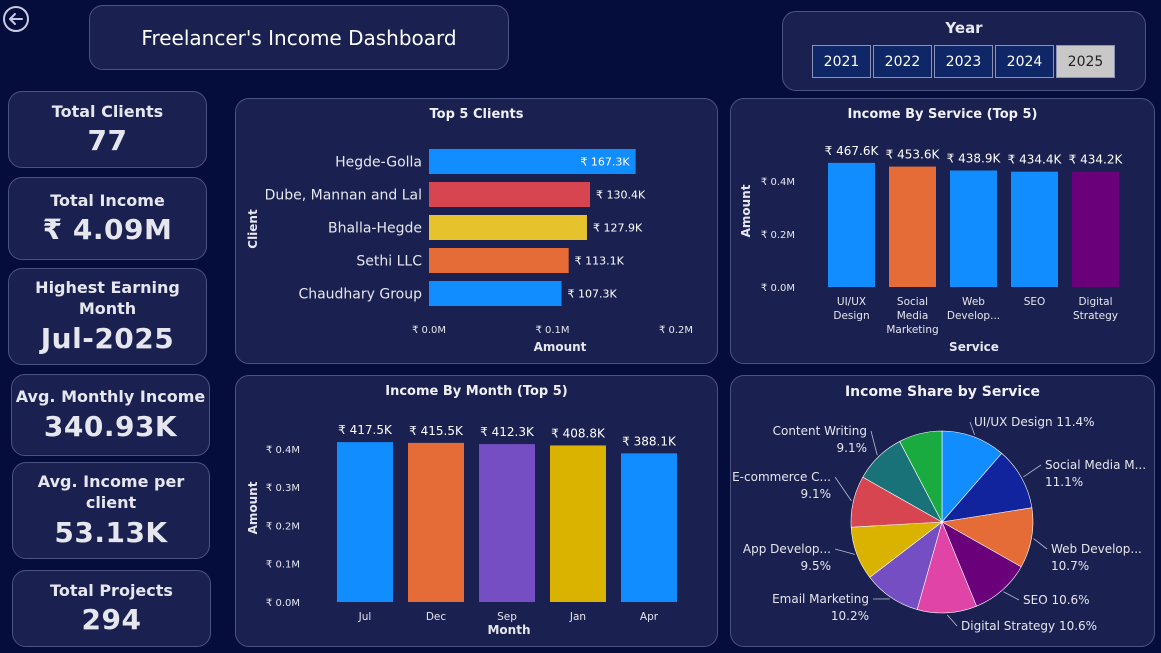 This screenshot has width=1161, height=653. What do you see at coordinates (507, 617) in the screenshot?
I see `category-tick-label: Sep` at bounding box center [507, 617].